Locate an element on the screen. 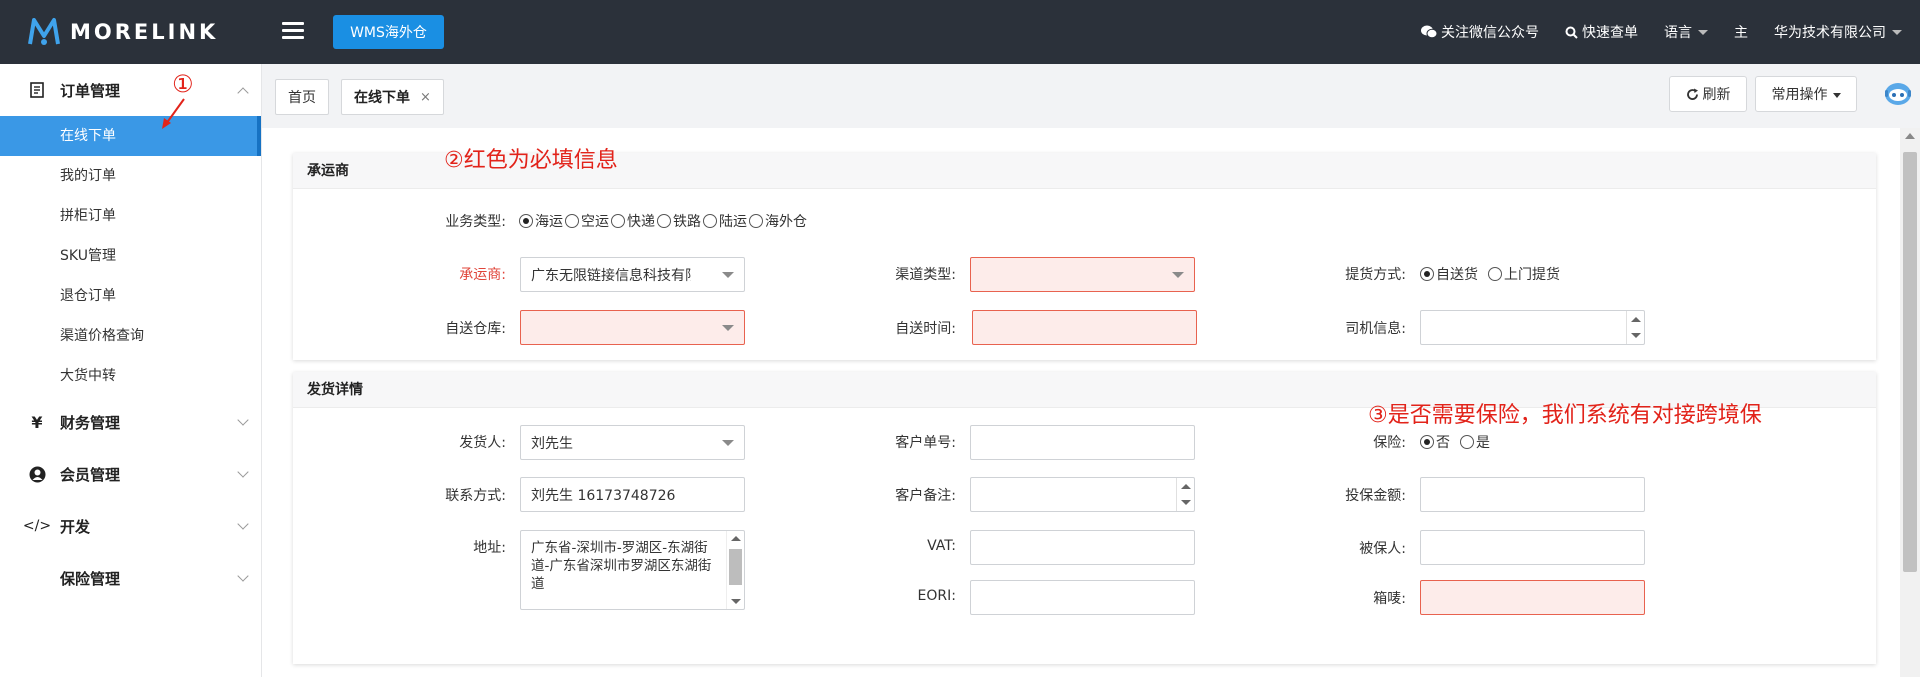 The image size is (1920, 677). insured-amount-label: 投保金额: is located at coordinates (1375, 496).